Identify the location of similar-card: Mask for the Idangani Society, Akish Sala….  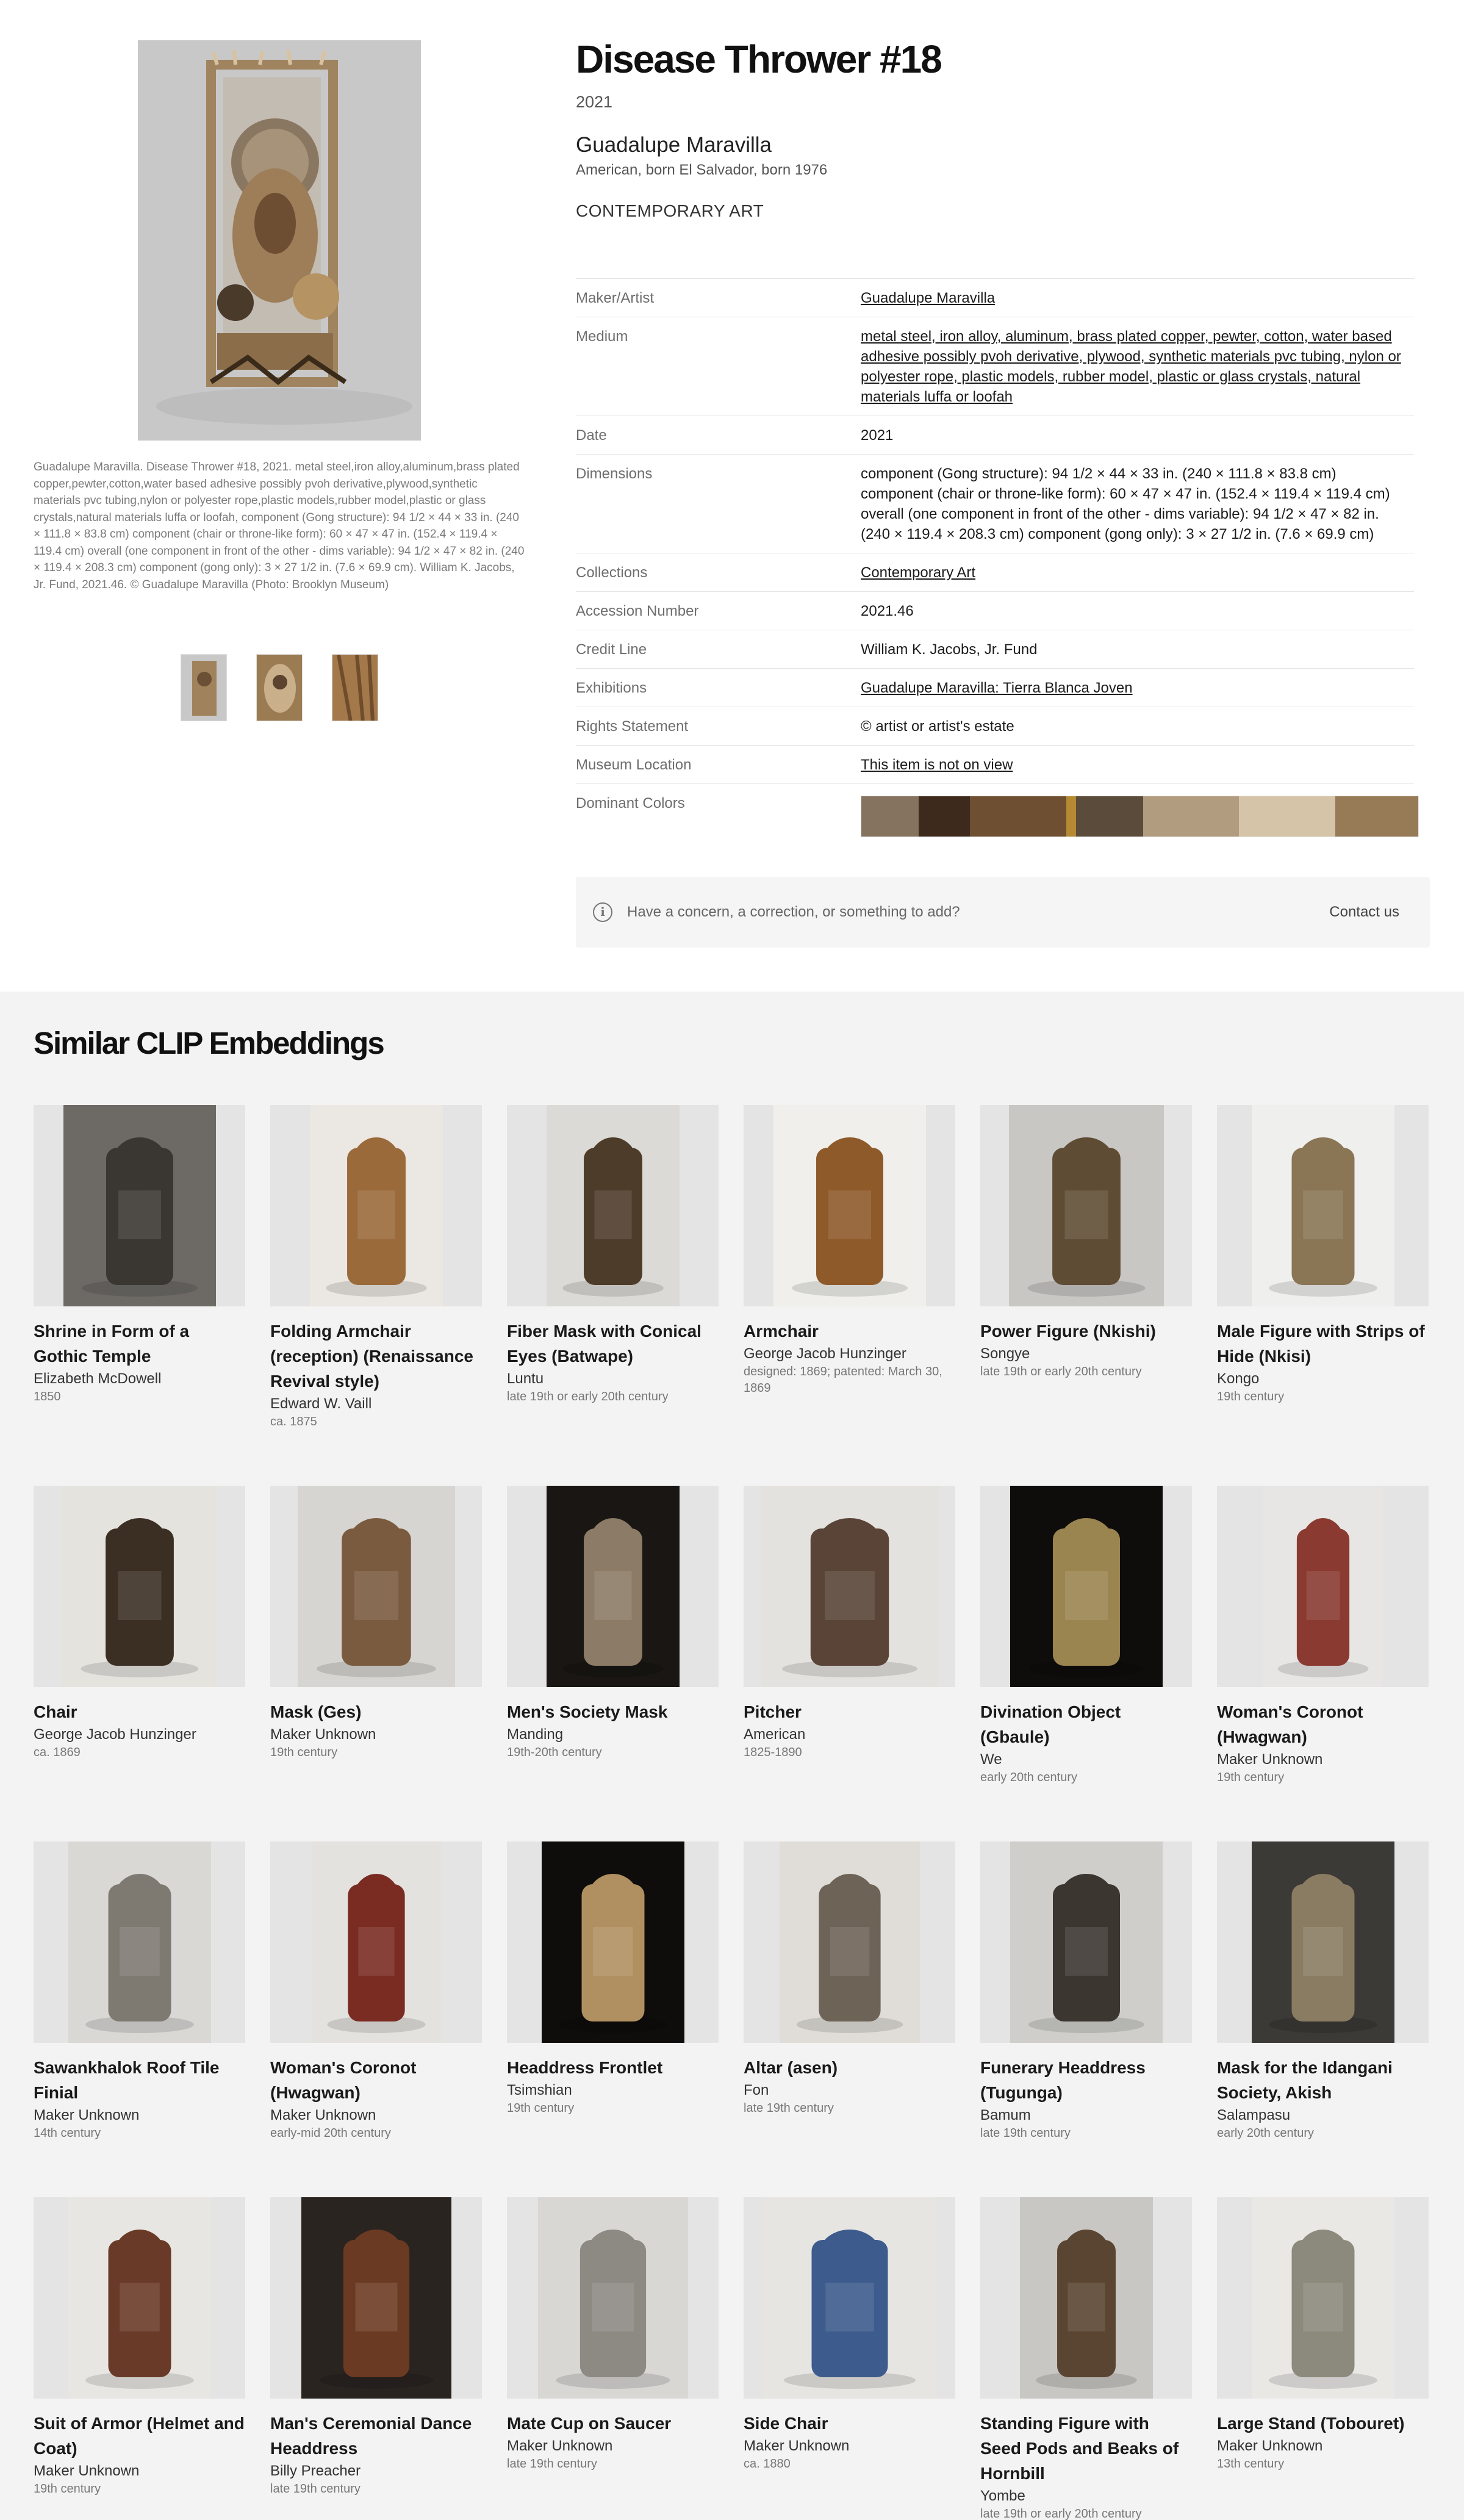
(1323, 1991).